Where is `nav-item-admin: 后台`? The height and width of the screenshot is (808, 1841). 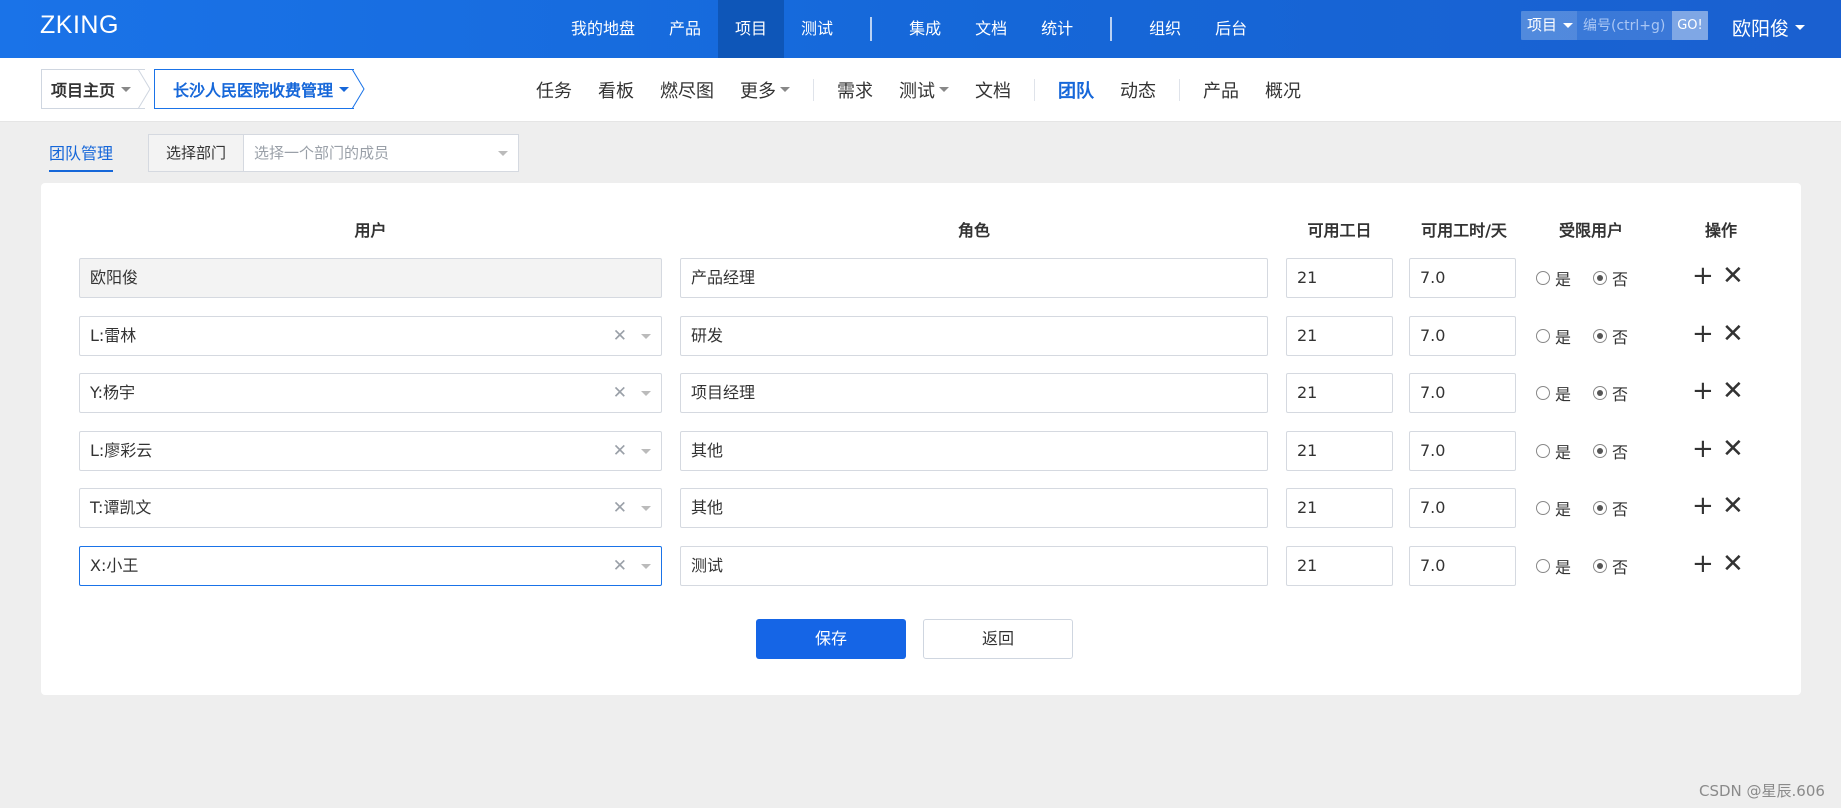 nav-item-admin: 后台 is located at coordinates (1231, 29).